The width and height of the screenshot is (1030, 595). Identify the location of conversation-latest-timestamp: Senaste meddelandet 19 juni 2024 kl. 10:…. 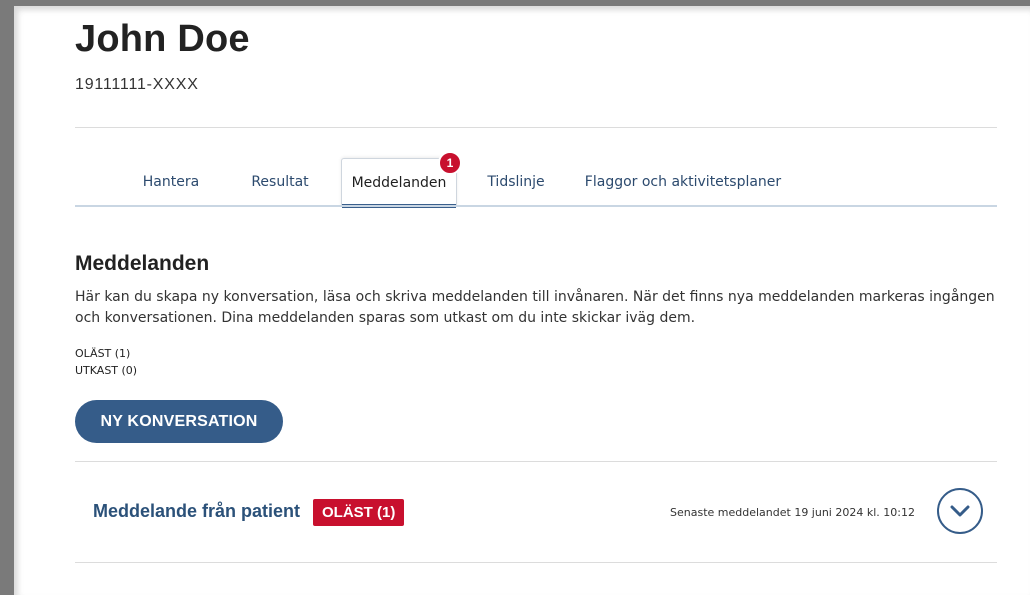
(792, 512).